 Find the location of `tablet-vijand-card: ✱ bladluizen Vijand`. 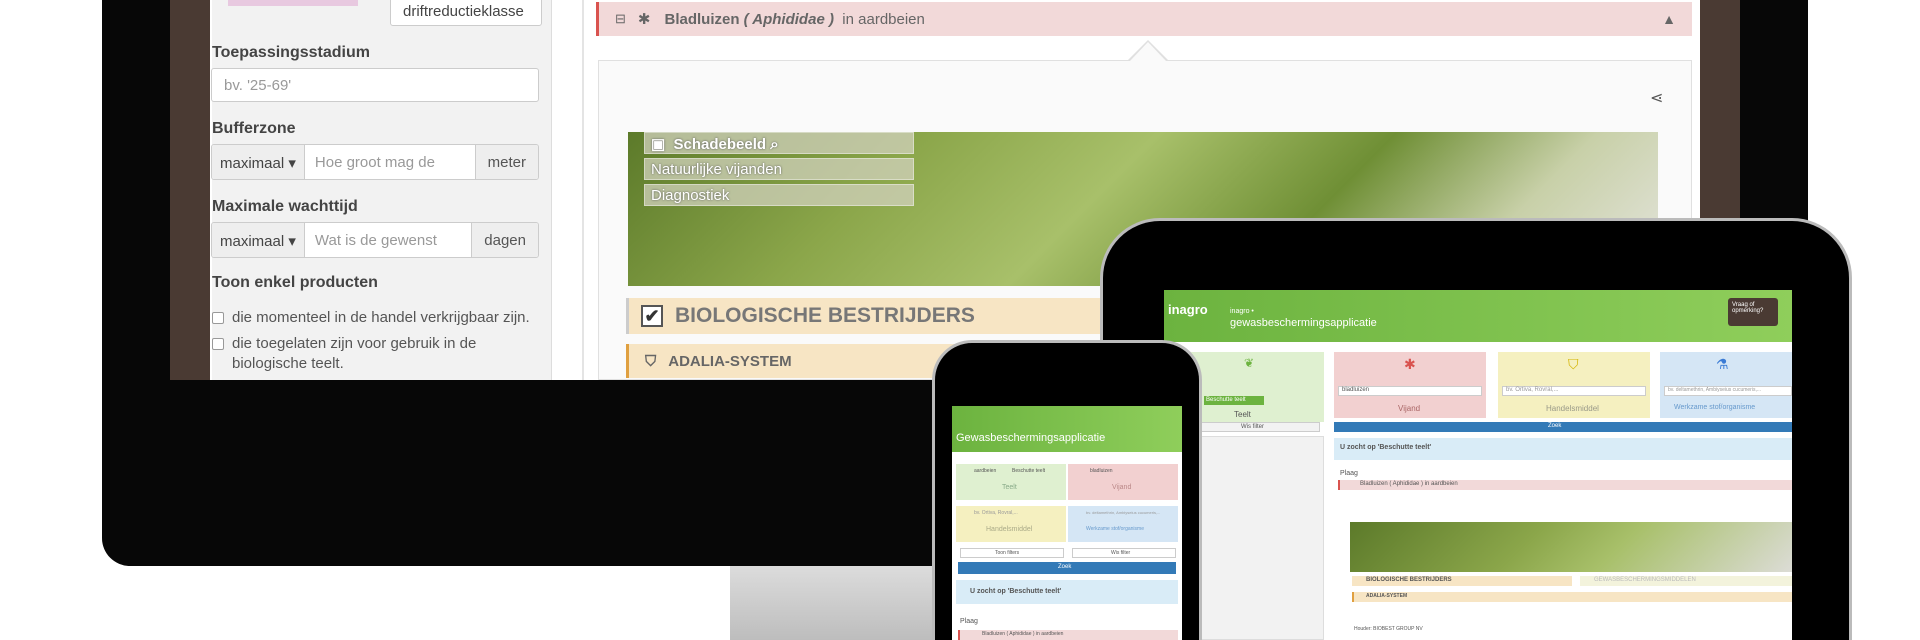

tablet-vijand-card: ✱ bladluizen Vijand is located at coordinates (1410, 385).